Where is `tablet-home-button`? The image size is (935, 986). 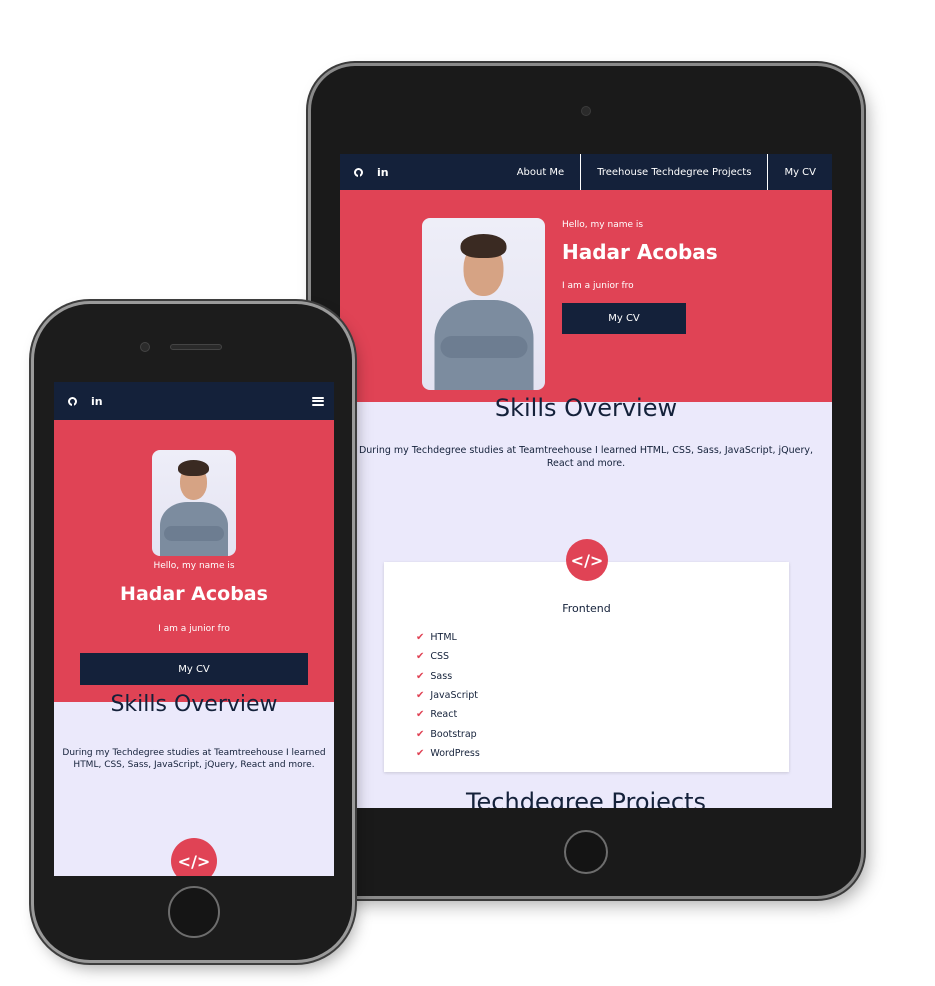 tablet-home-button is located at coordinates (586, 852).